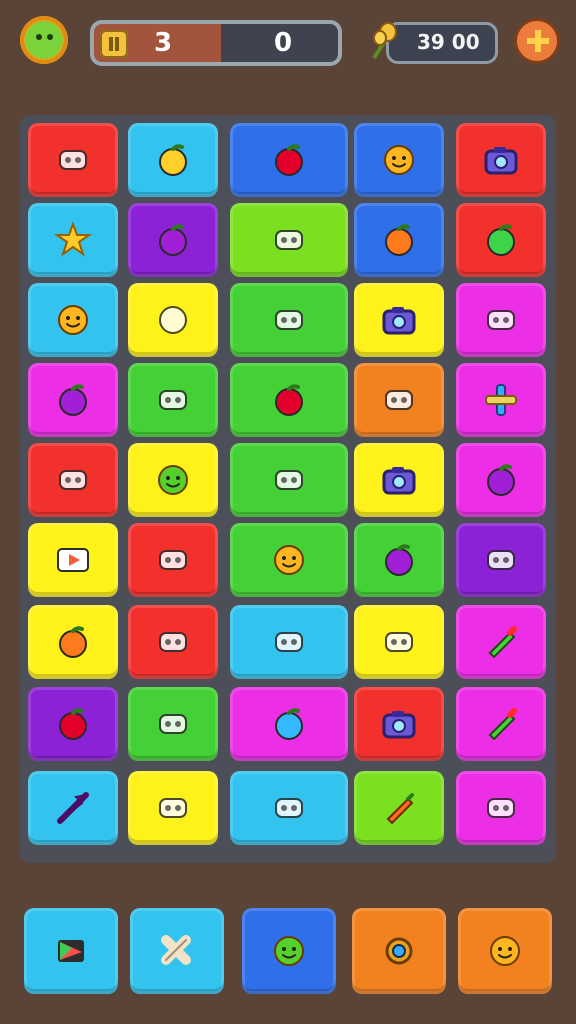  What do you see at coordinates (73, 400) in the screenshot?
I see `board-tile-r4-c1` at bounding box center [73, 400].